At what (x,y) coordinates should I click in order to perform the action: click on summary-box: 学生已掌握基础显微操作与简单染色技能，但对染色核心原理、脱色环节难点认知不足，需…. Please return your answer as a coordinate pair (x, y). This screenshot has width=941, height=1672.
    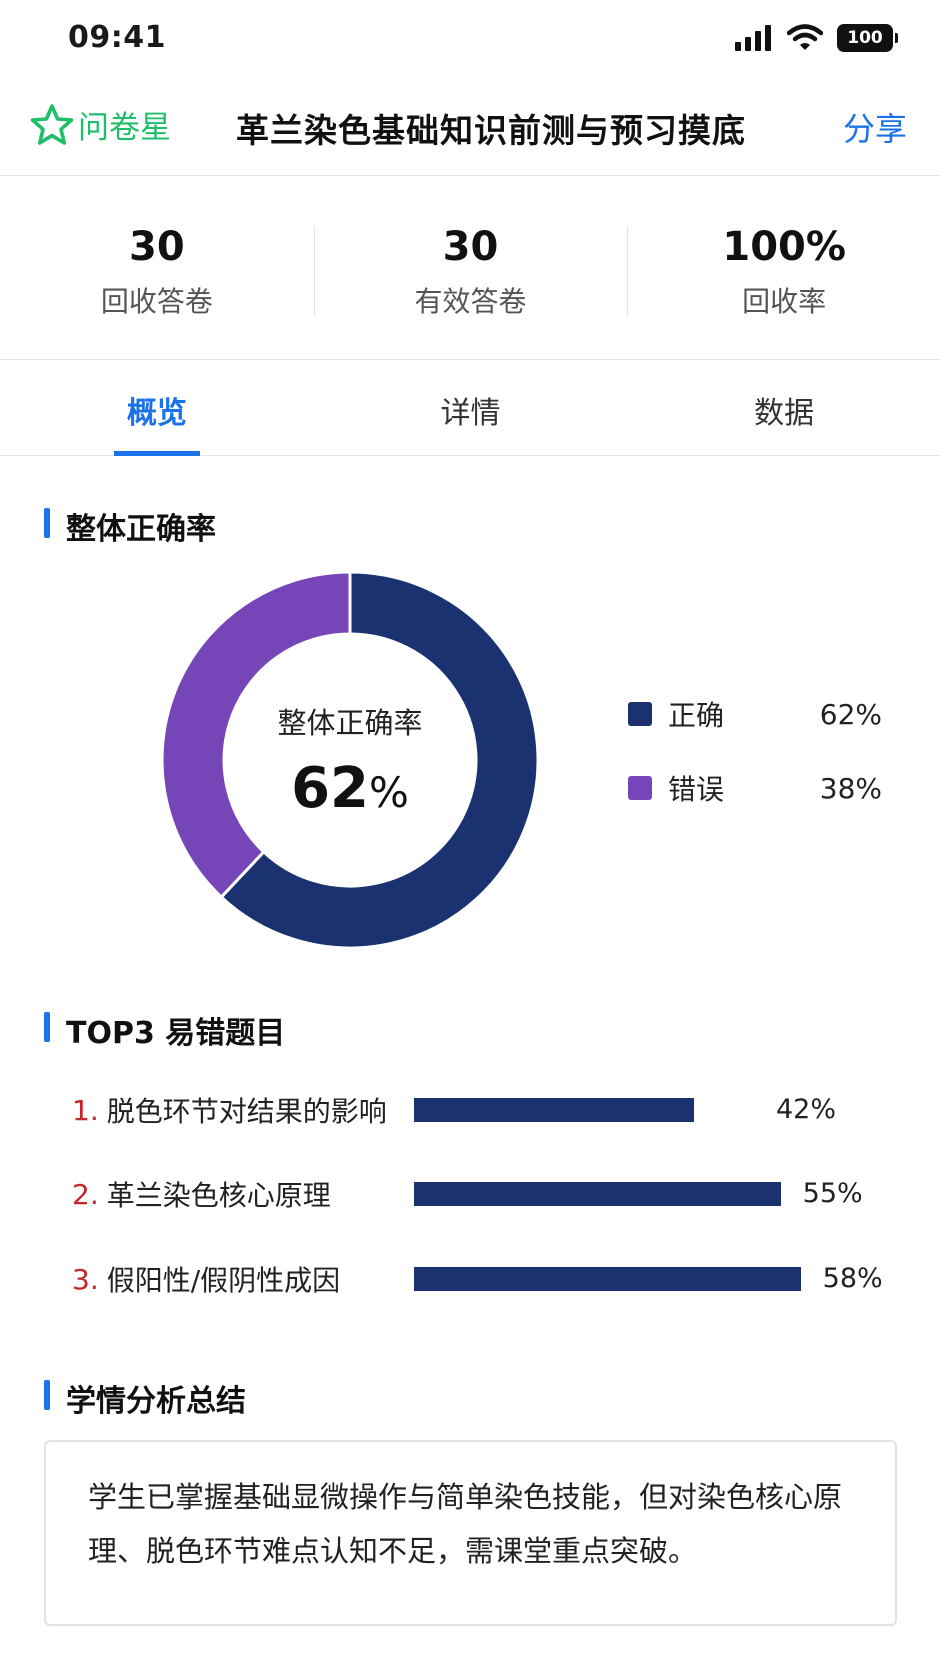
    Looking at the image, I should click on (470, 1533).